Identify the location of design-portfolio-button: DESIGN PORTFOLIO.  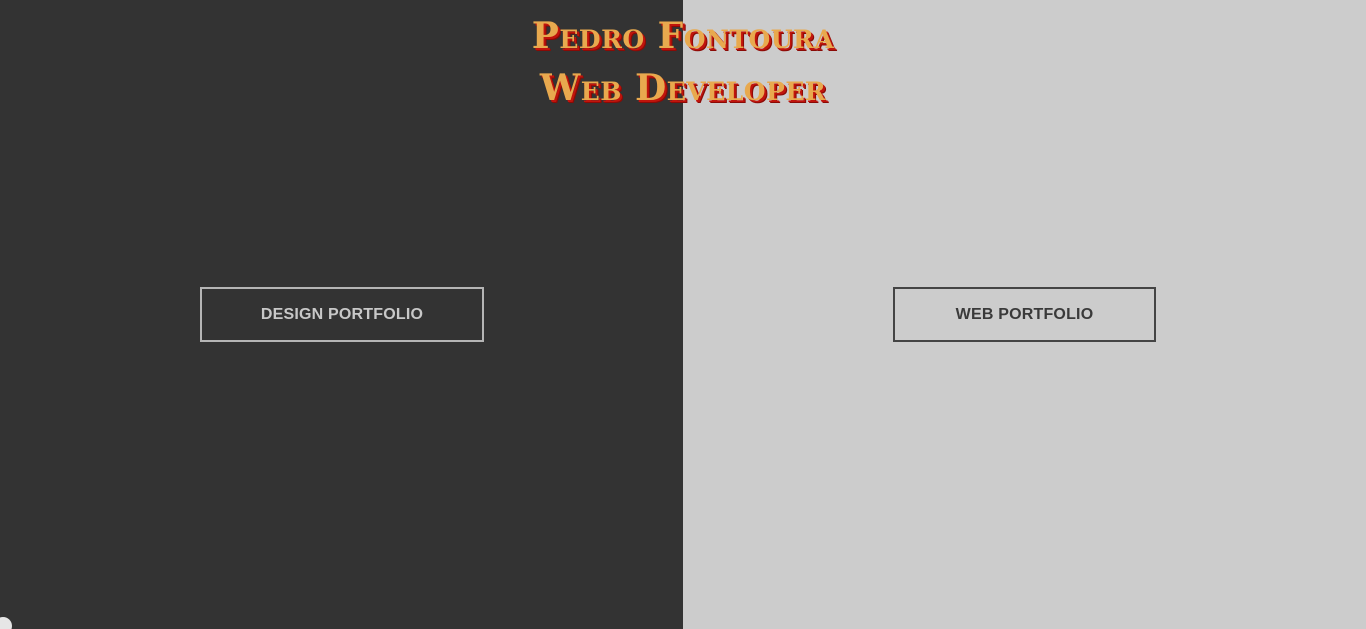
(342, 314).